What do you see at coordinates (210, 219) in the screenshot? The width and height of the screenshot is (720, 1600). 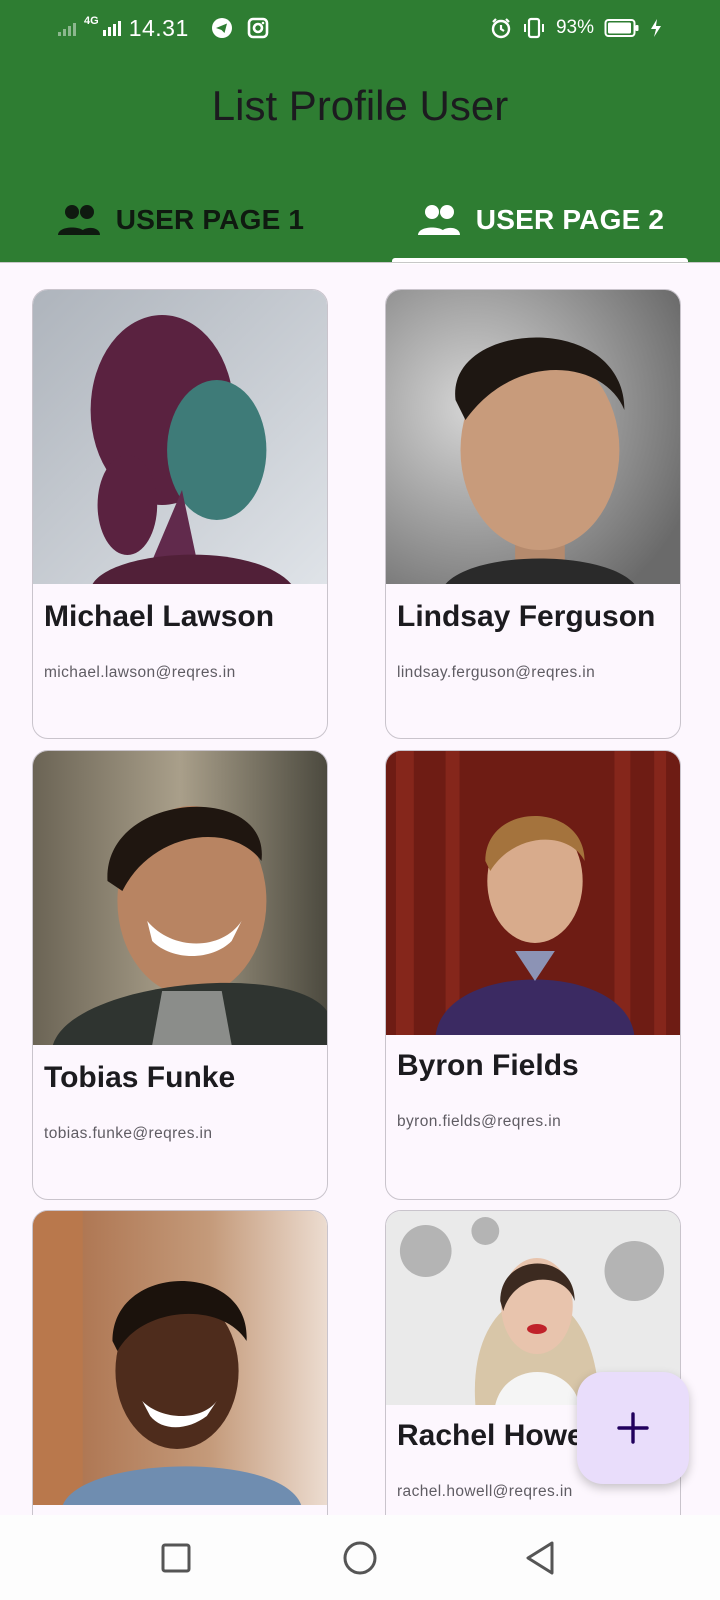 I see `tab-label: USER PAGE 1` at bounding box center [210, 219].